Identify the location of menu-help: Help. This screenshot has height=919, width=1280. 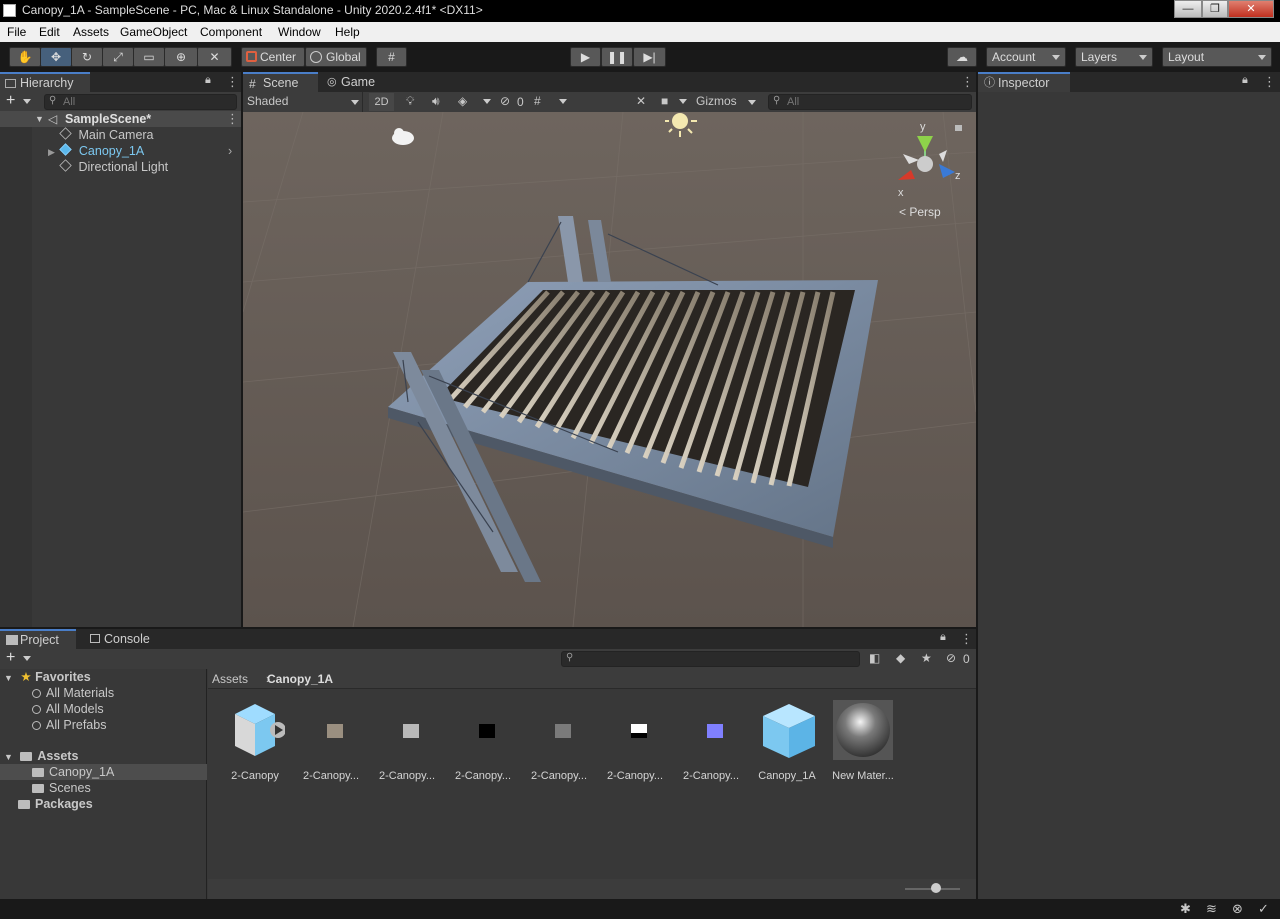
(347, 32).